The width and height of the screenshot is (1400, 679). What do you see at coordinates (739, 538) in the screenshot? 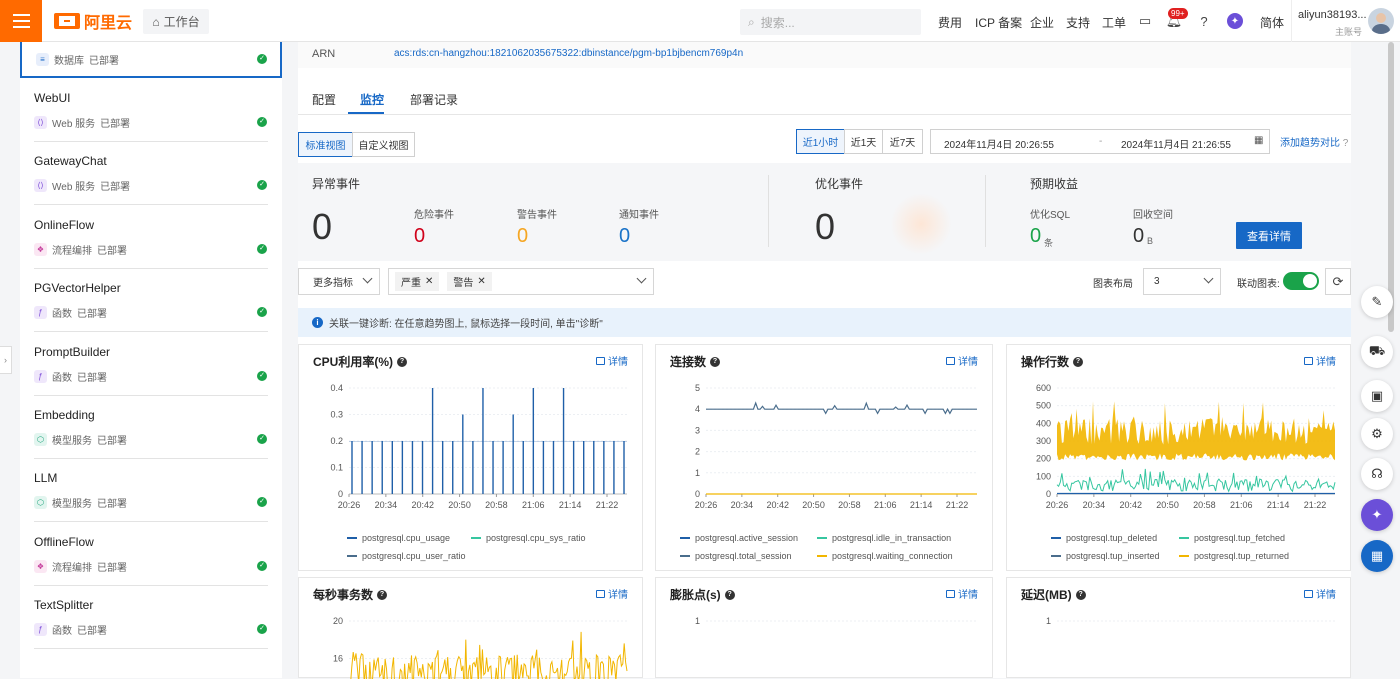
I see `legend-item: postgresql.active_session` at bounding box center [739, 538].